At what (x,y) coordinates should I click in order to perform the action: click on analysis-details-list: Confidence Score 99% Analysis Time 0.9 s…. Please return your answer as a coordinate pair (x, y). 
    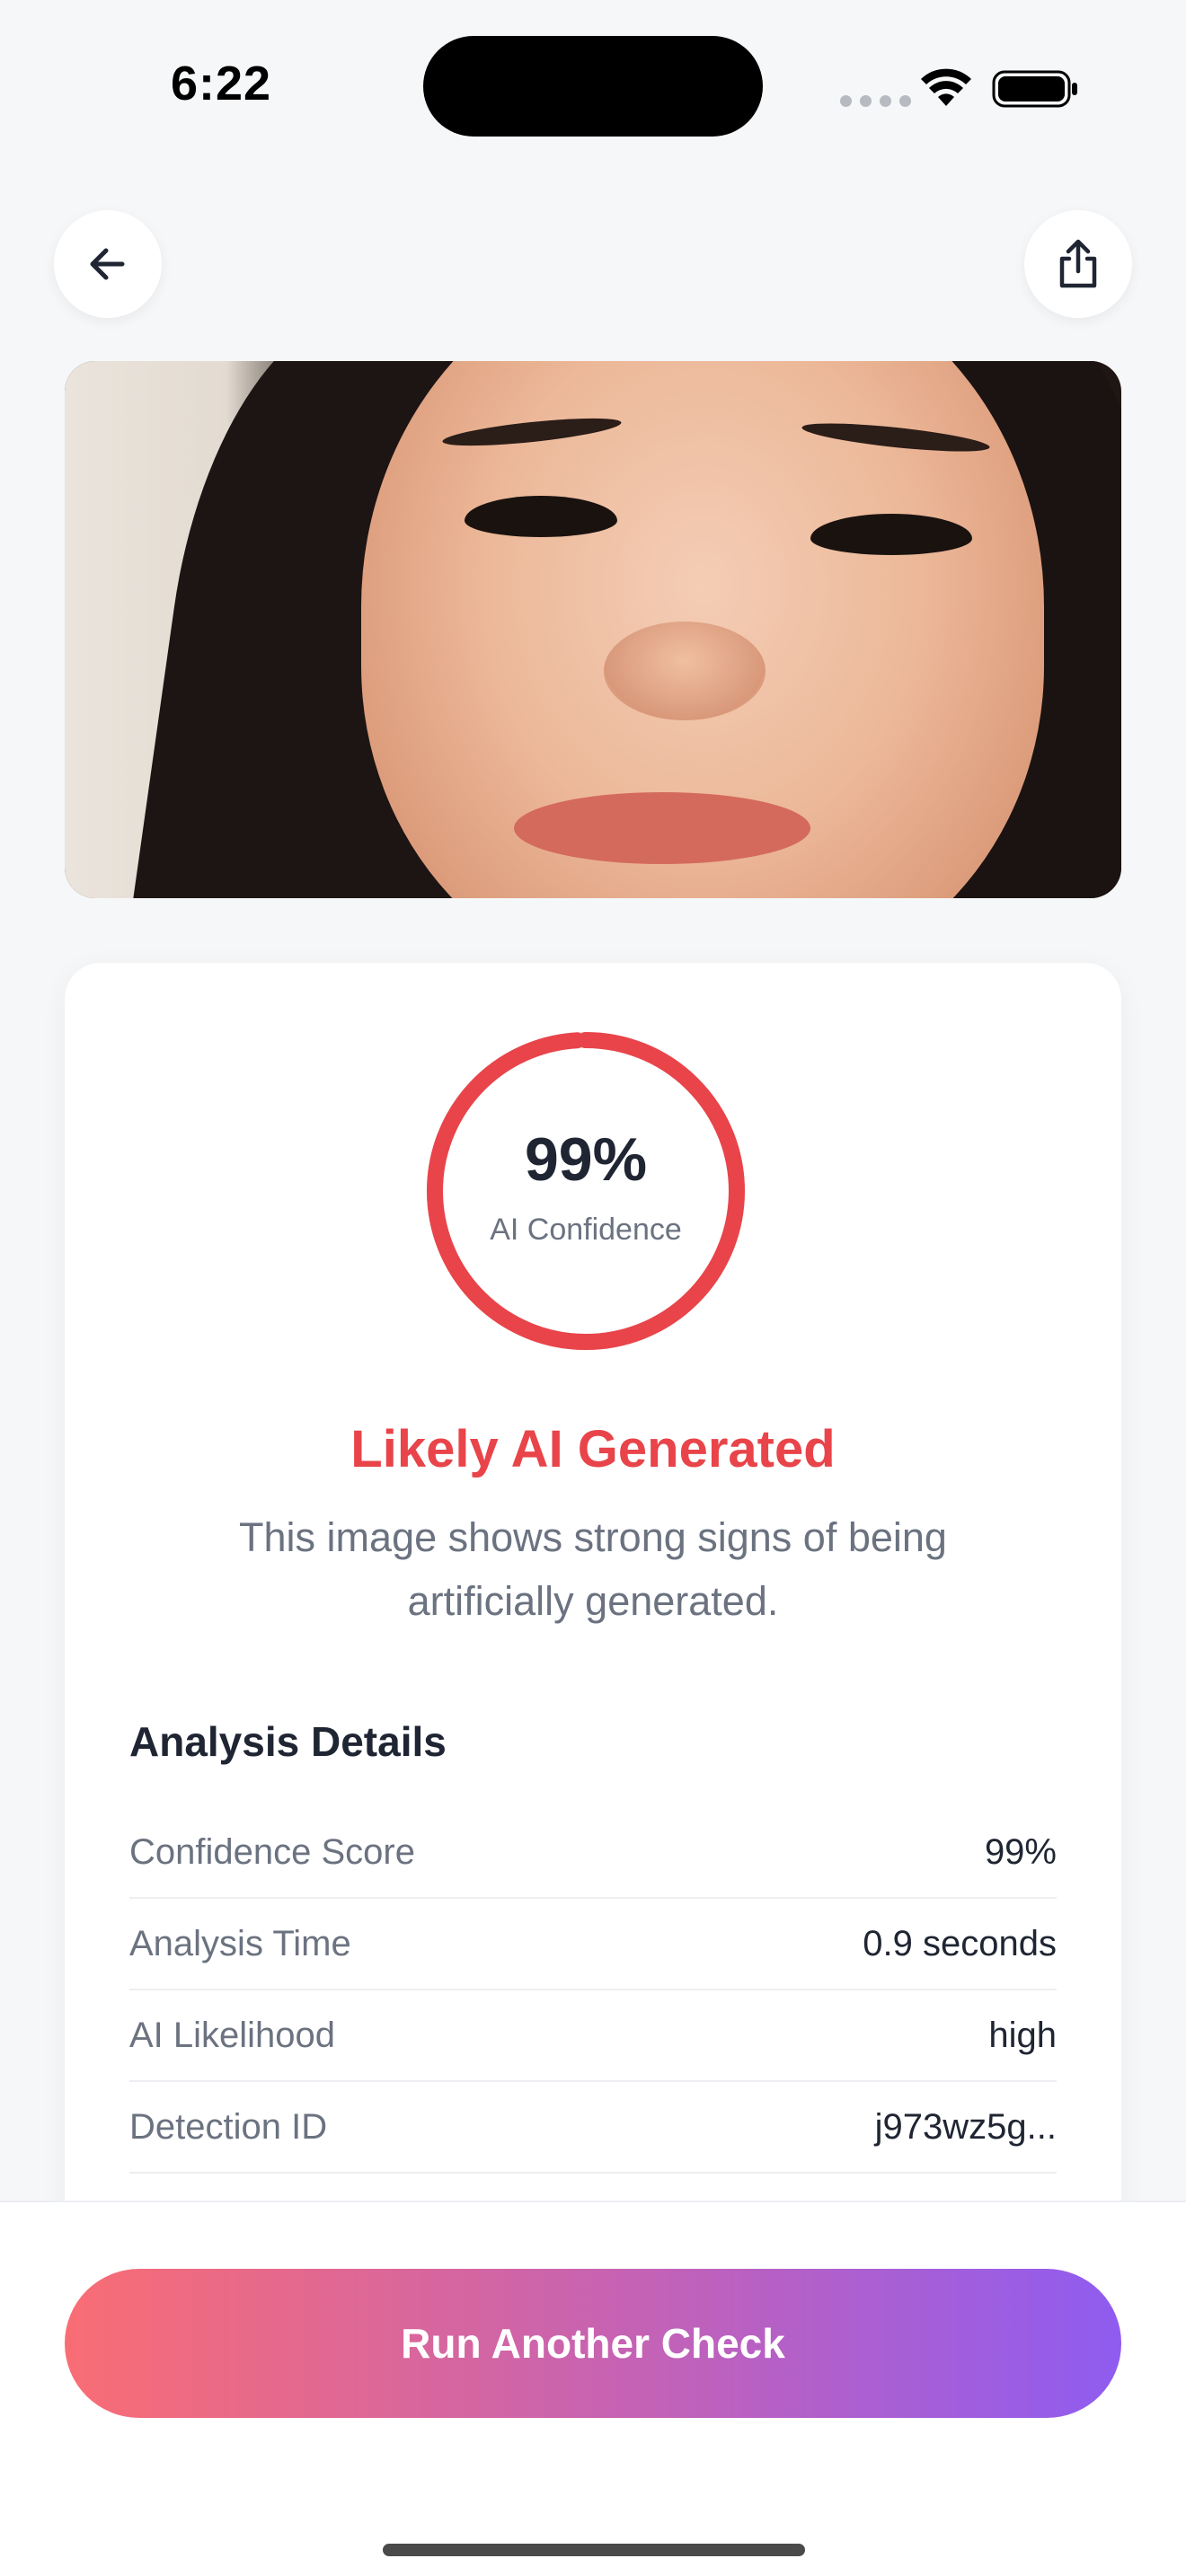
    Looking at the image, I should click on (593, 1990).